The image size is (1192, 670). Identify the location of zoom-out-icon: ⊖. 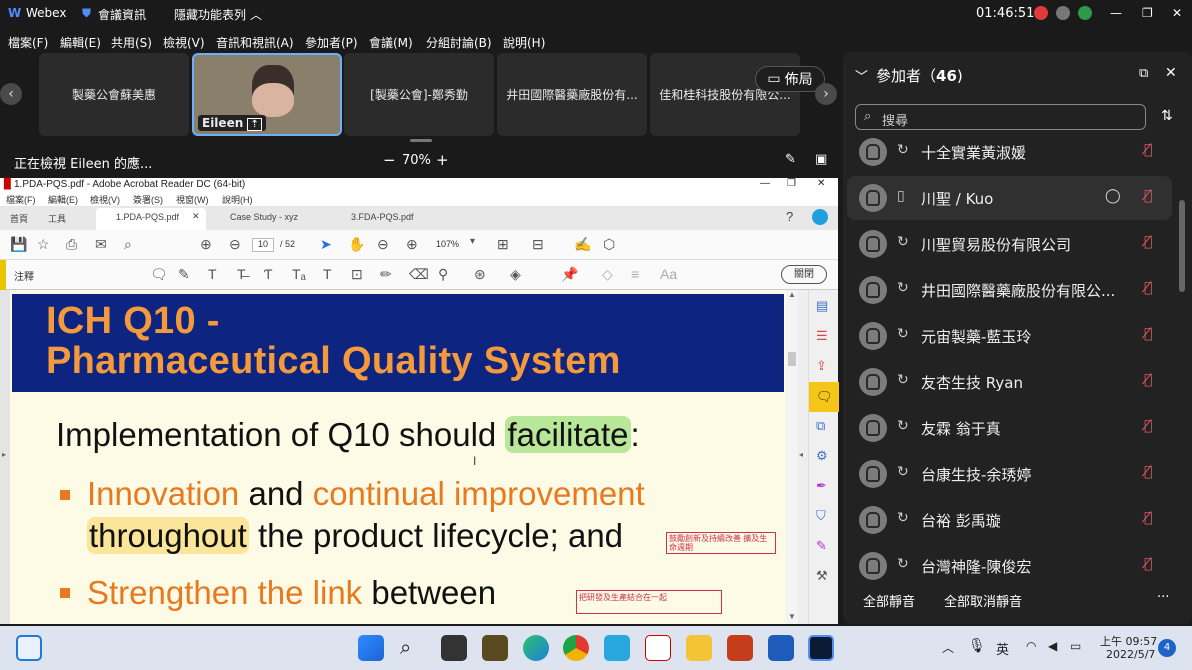
(383, 244).